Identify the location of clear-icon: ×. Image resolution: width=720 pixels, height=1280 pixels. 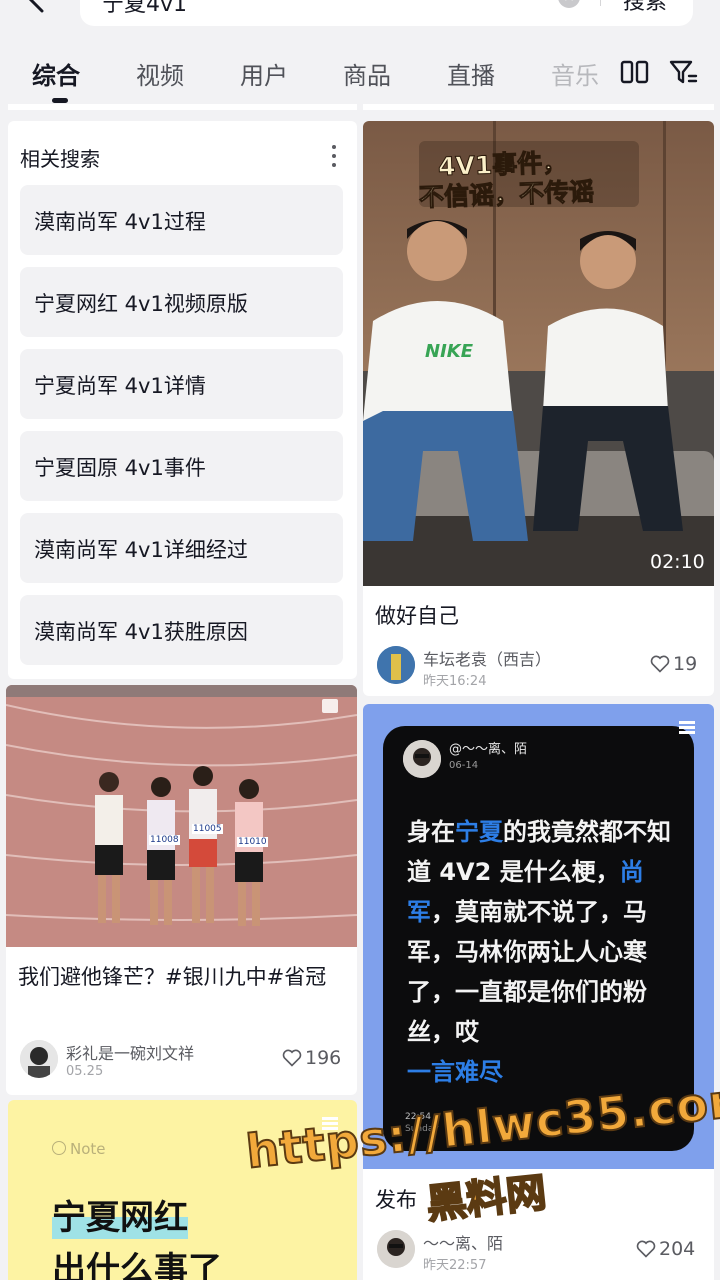
(569, 4).